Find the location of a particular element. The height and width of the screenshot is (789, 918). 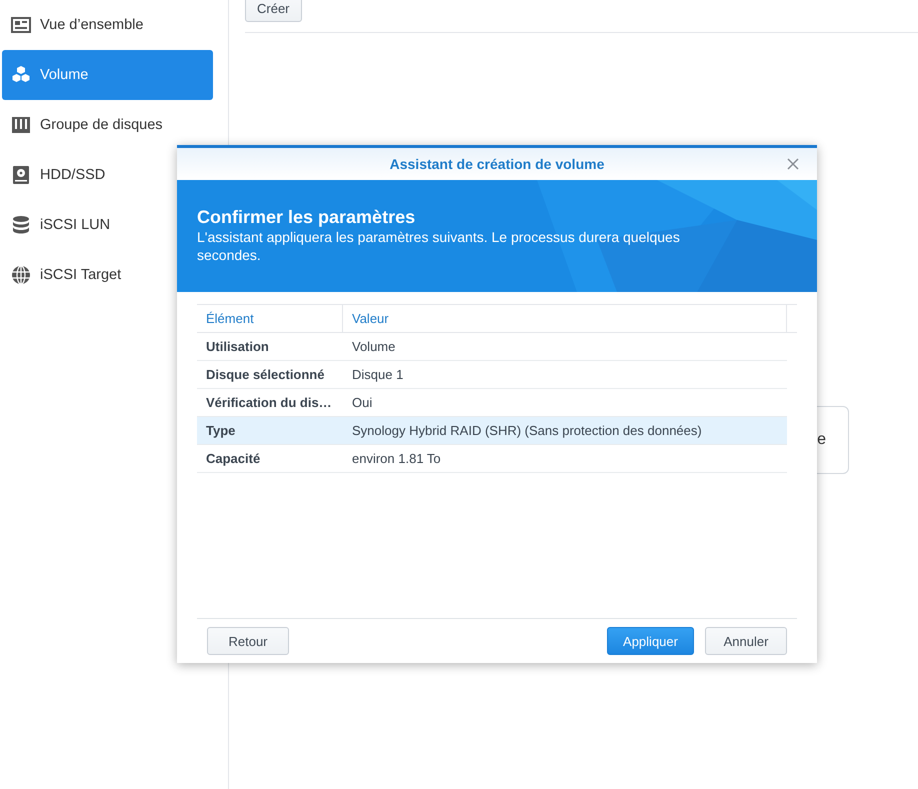

sidebar-item: HDD/SSD is located at coordinates (107, 175).